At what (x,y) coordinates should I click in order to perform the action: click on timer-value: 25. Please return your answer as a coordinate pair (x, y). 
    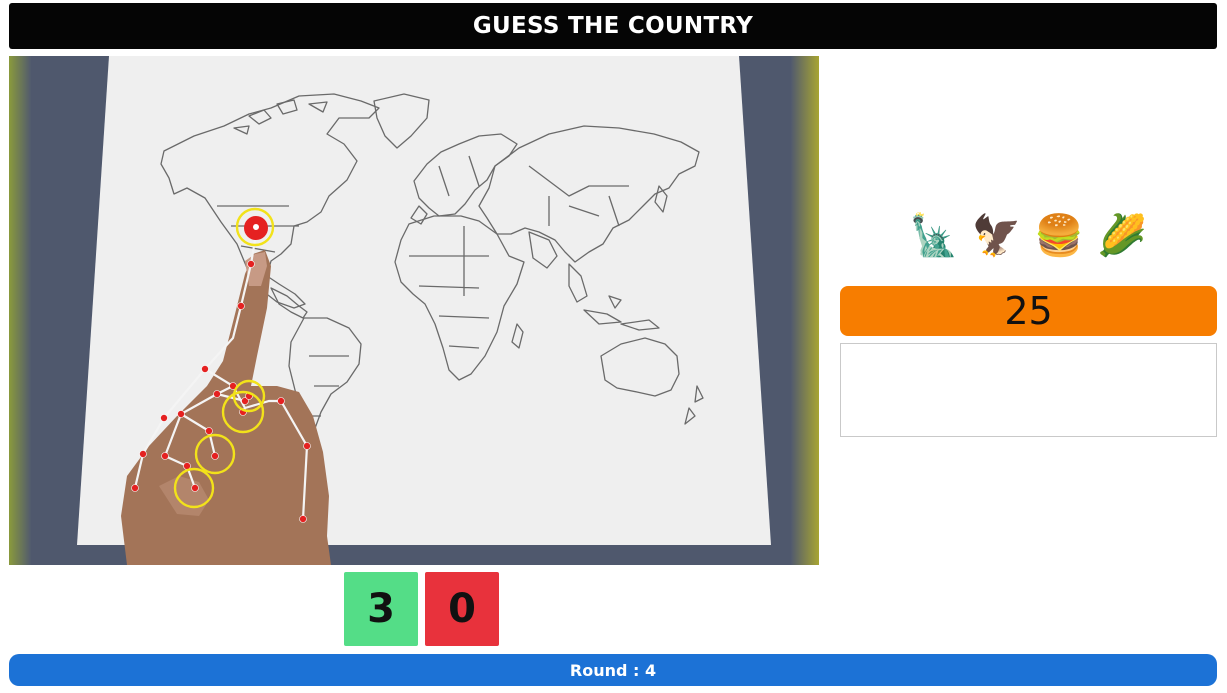
    Looking at the image, I should click on (1028, 311).